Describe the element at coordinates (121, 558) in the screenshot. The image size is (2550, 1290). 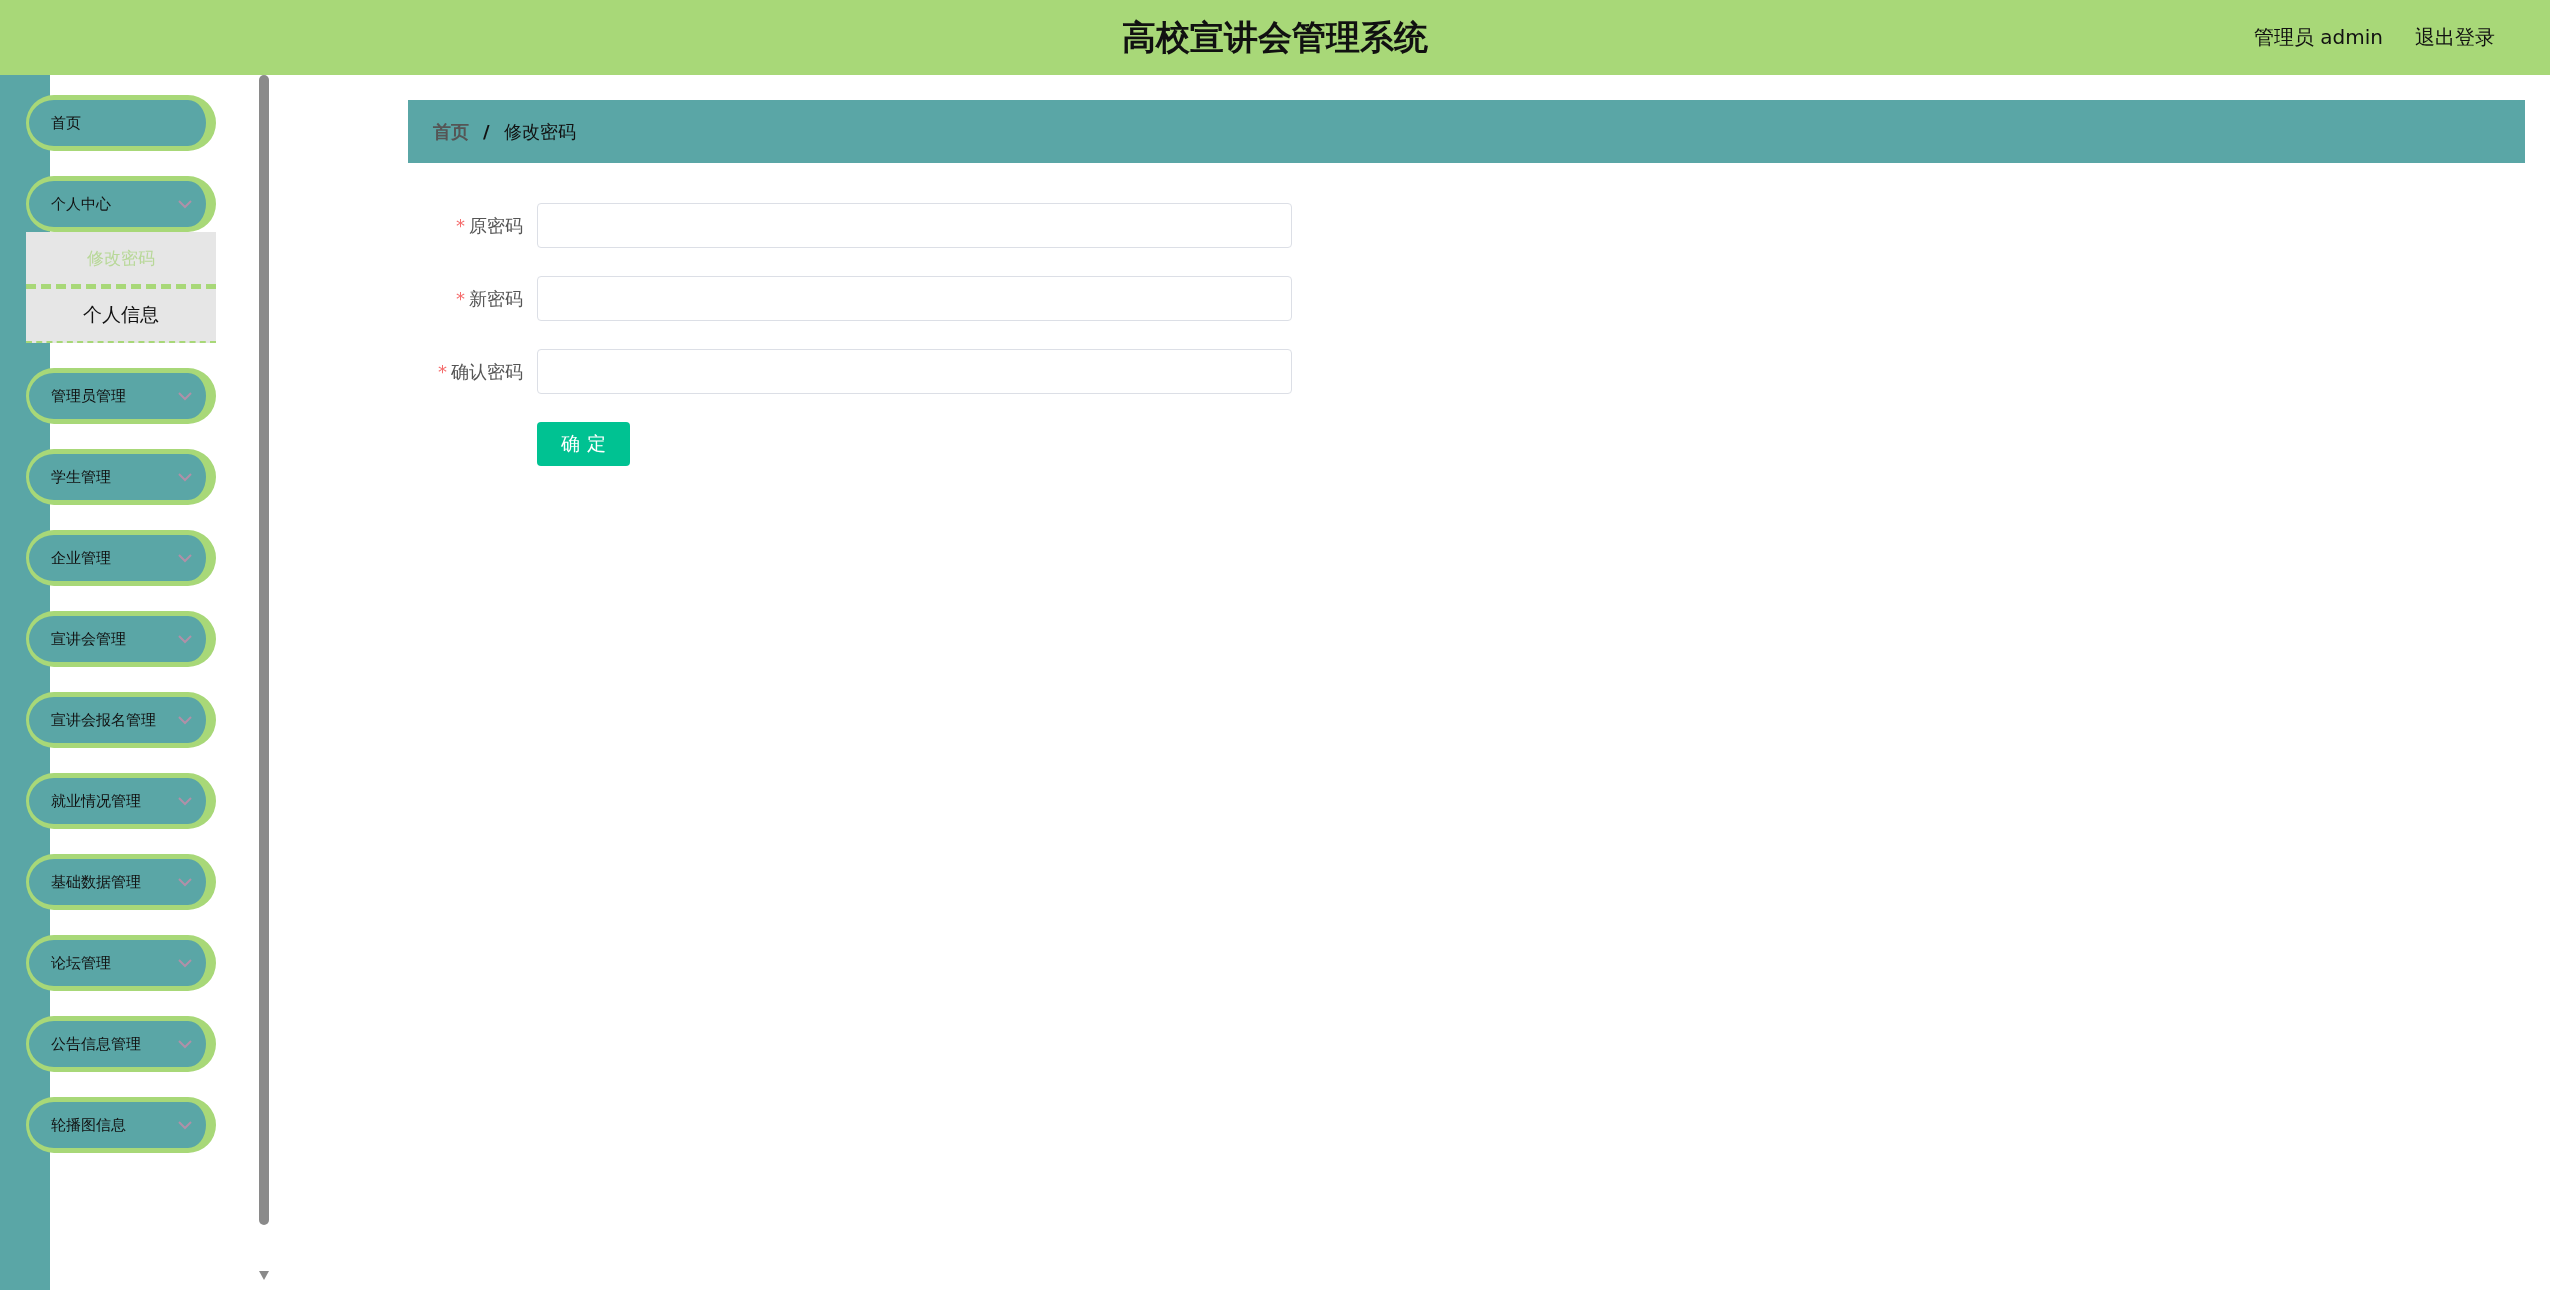
I see `menu-item: 企业管理` at that location.